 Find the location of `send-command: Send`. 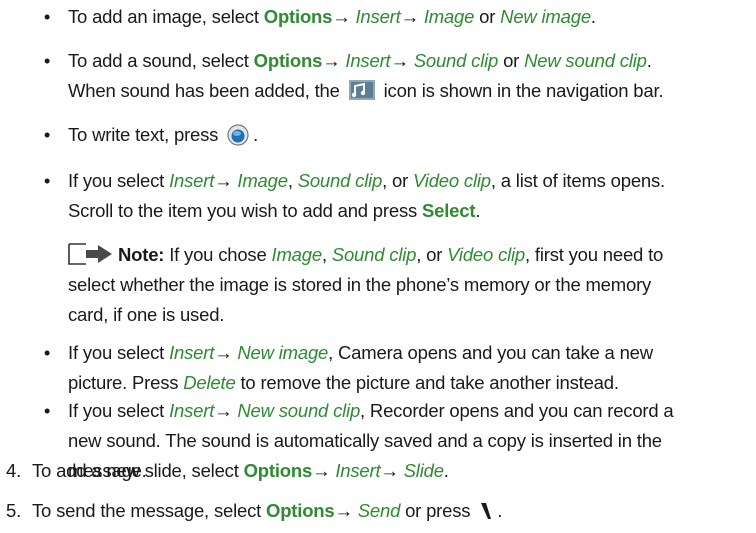

send-command: Send is located at coordinates (379, 510).